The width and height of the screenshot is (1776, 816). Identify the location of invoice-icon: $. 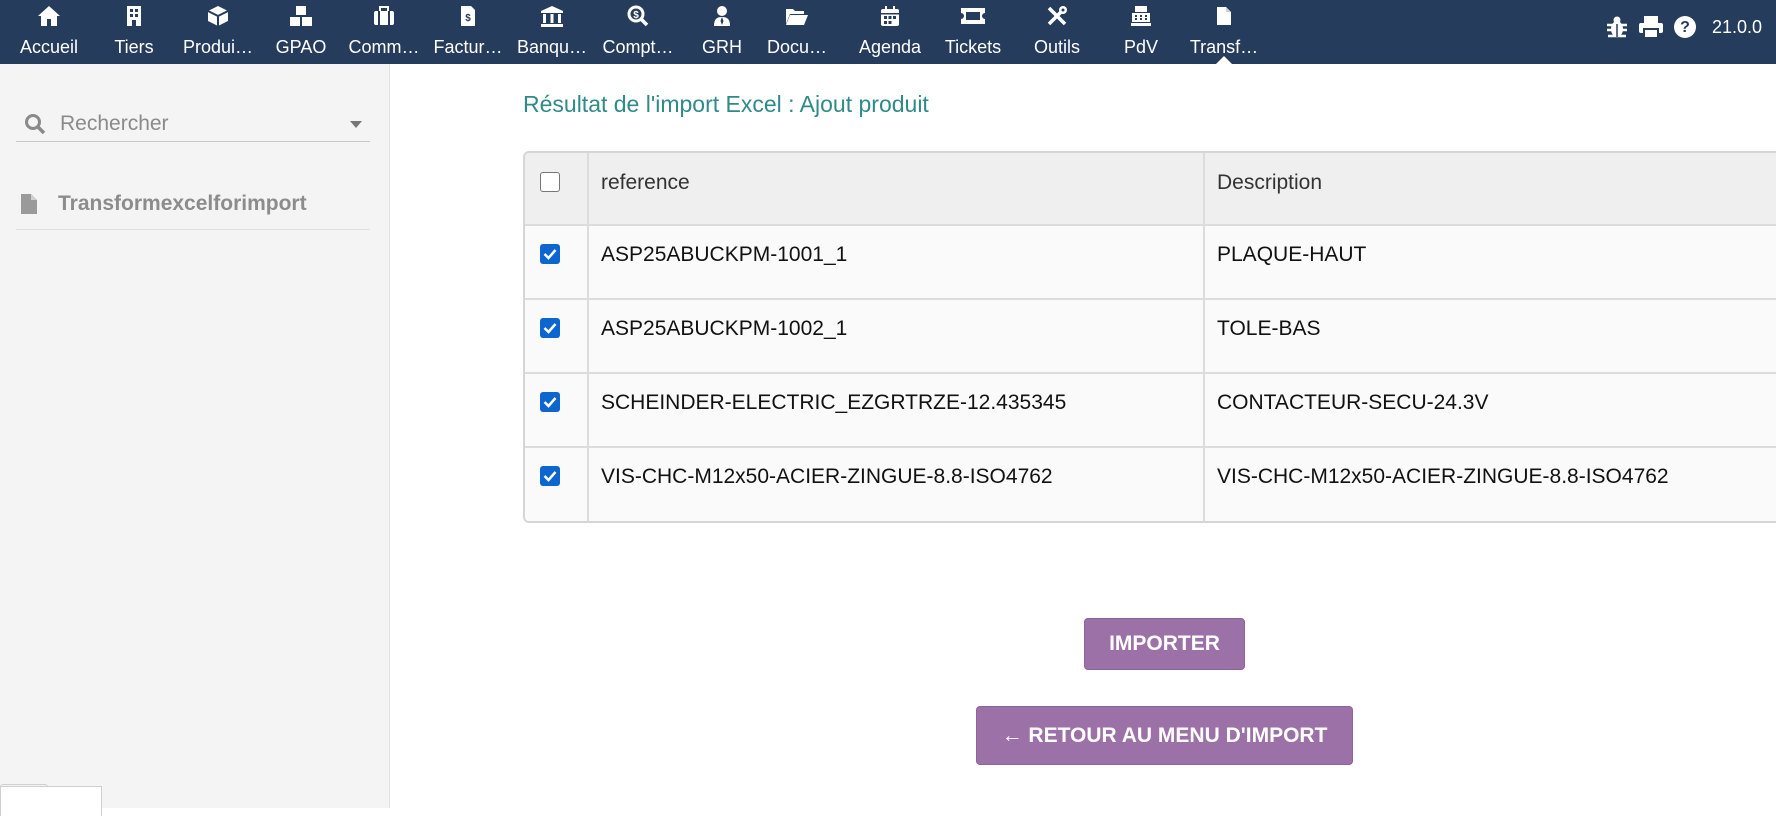
(468, 16).